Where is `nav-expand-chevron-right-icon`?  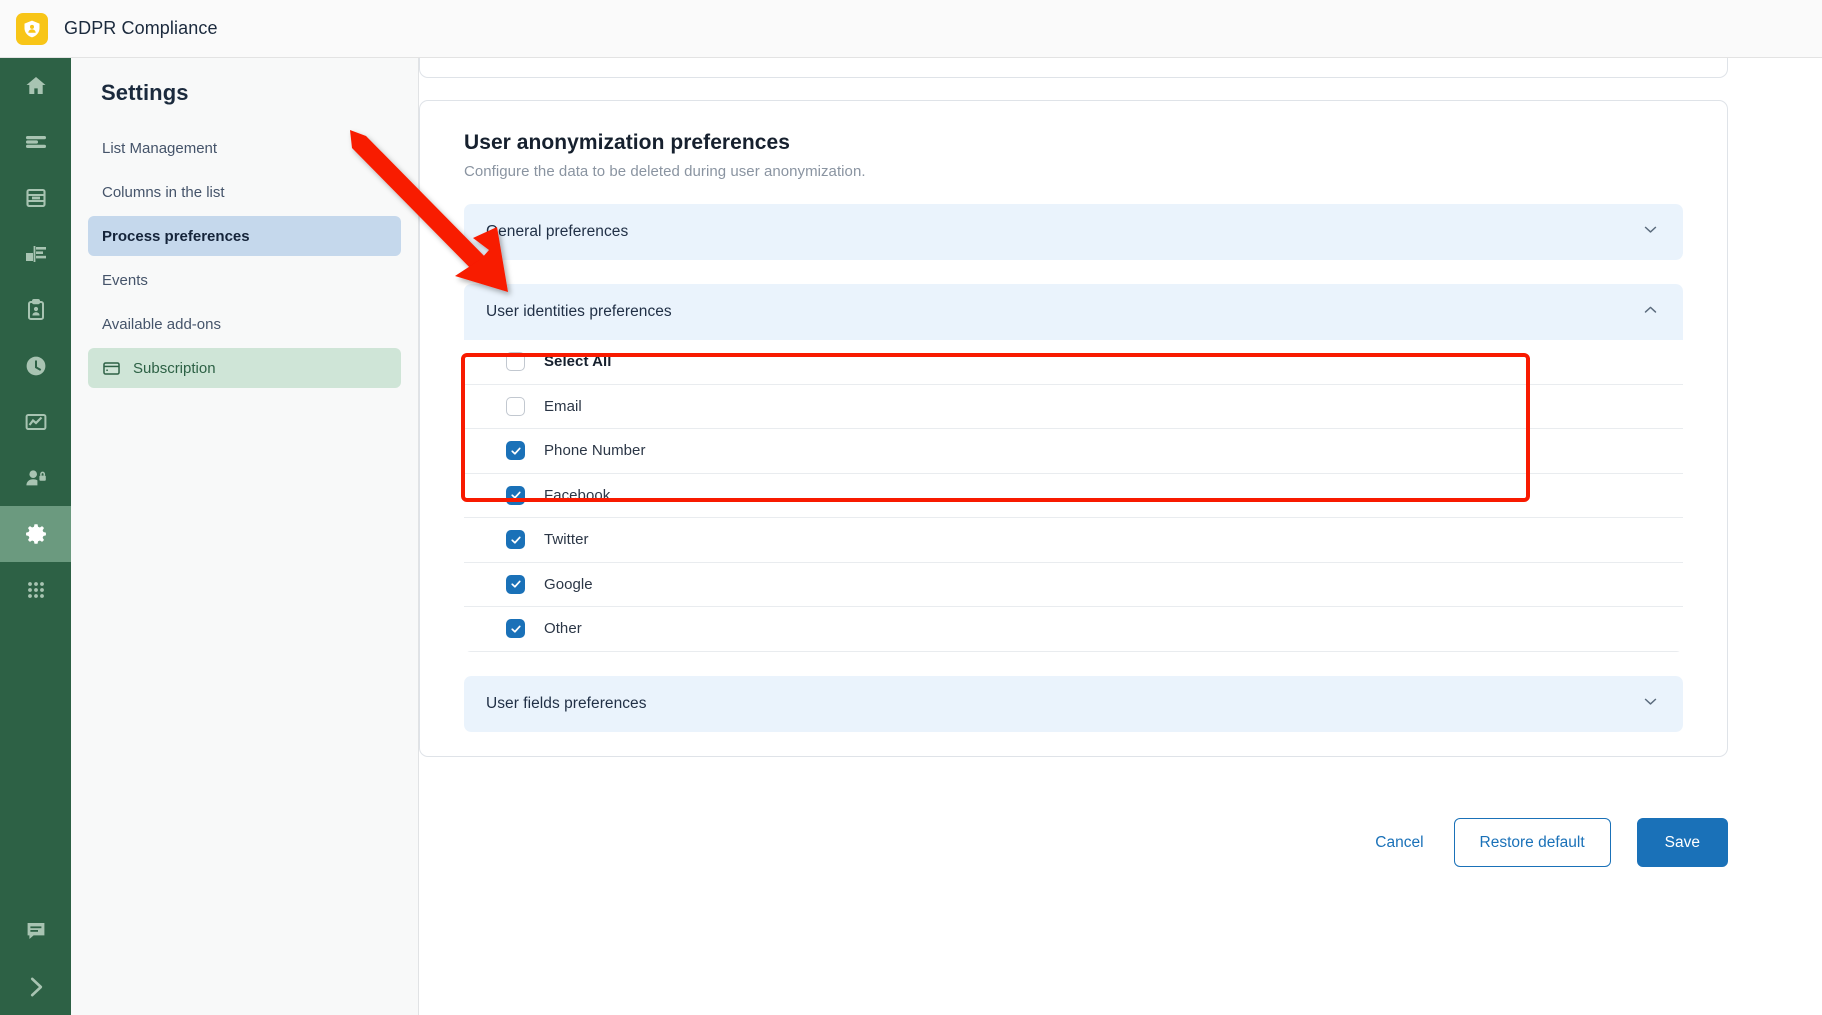 nav-expand-chevron-right-icon is located at coordinates (35, 987).